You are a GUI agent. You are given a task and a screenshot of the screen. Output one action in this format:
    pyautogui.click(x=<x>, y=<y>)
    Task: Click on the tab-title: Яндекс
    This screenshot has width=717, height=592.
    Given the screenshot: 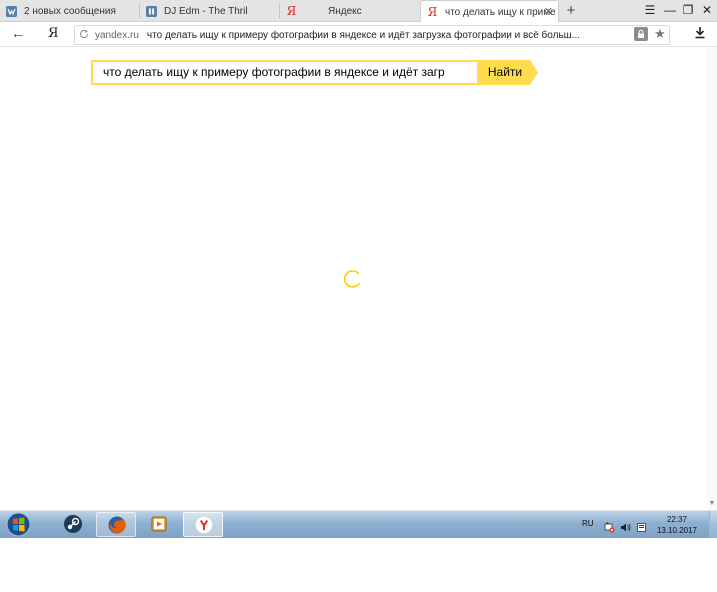 What is the action you would take?
    pyautogui.click(x=345, y=11)
    